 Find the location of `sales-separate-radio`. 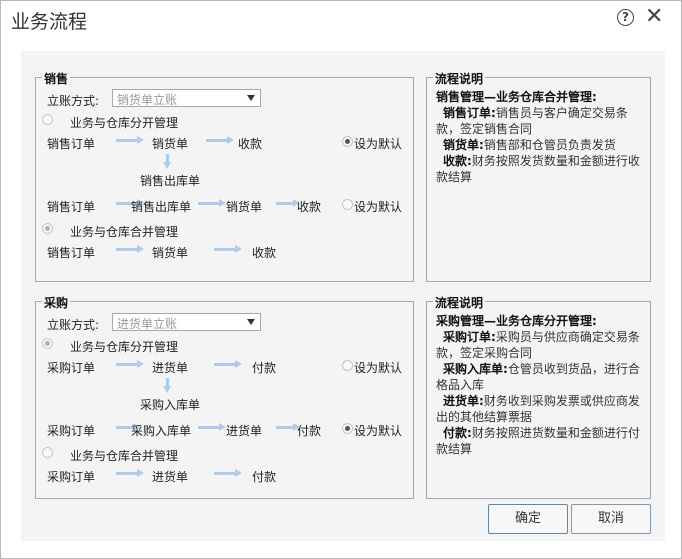

sales-separate-radio is located at coordinates (47, 119).